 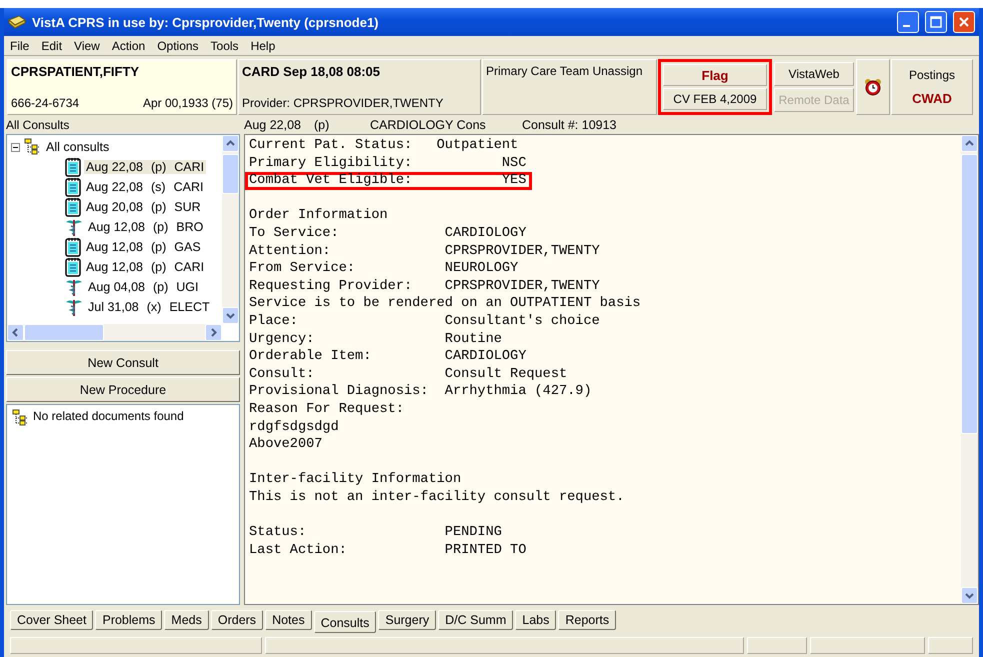 What do you see at coordinates (51, 45) in the screenshot?
I see `menu-item: Edit` at bounding box center [51, 45].